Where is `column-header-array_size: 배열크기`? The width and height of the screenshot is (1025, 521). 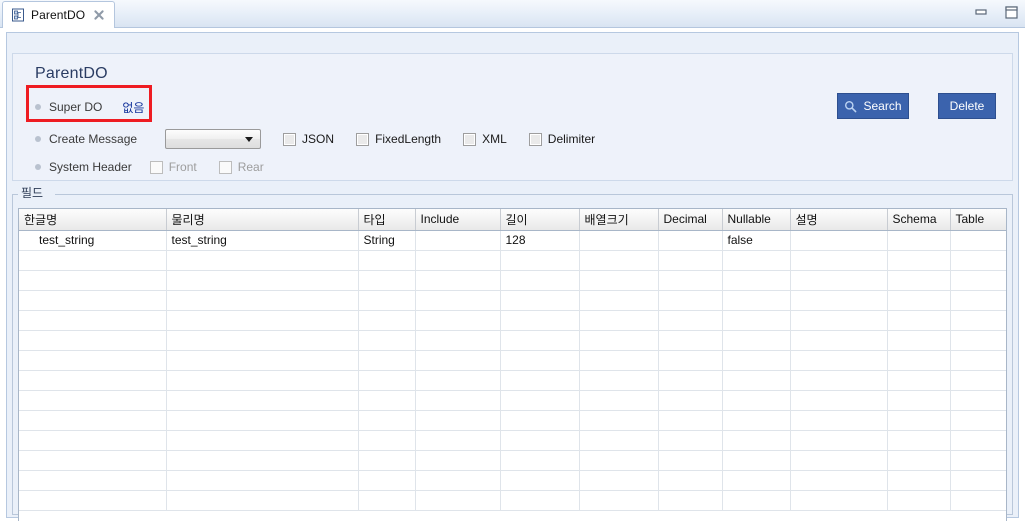
column-header-array_size: 배열크기 is located at coordinates (619, 220).